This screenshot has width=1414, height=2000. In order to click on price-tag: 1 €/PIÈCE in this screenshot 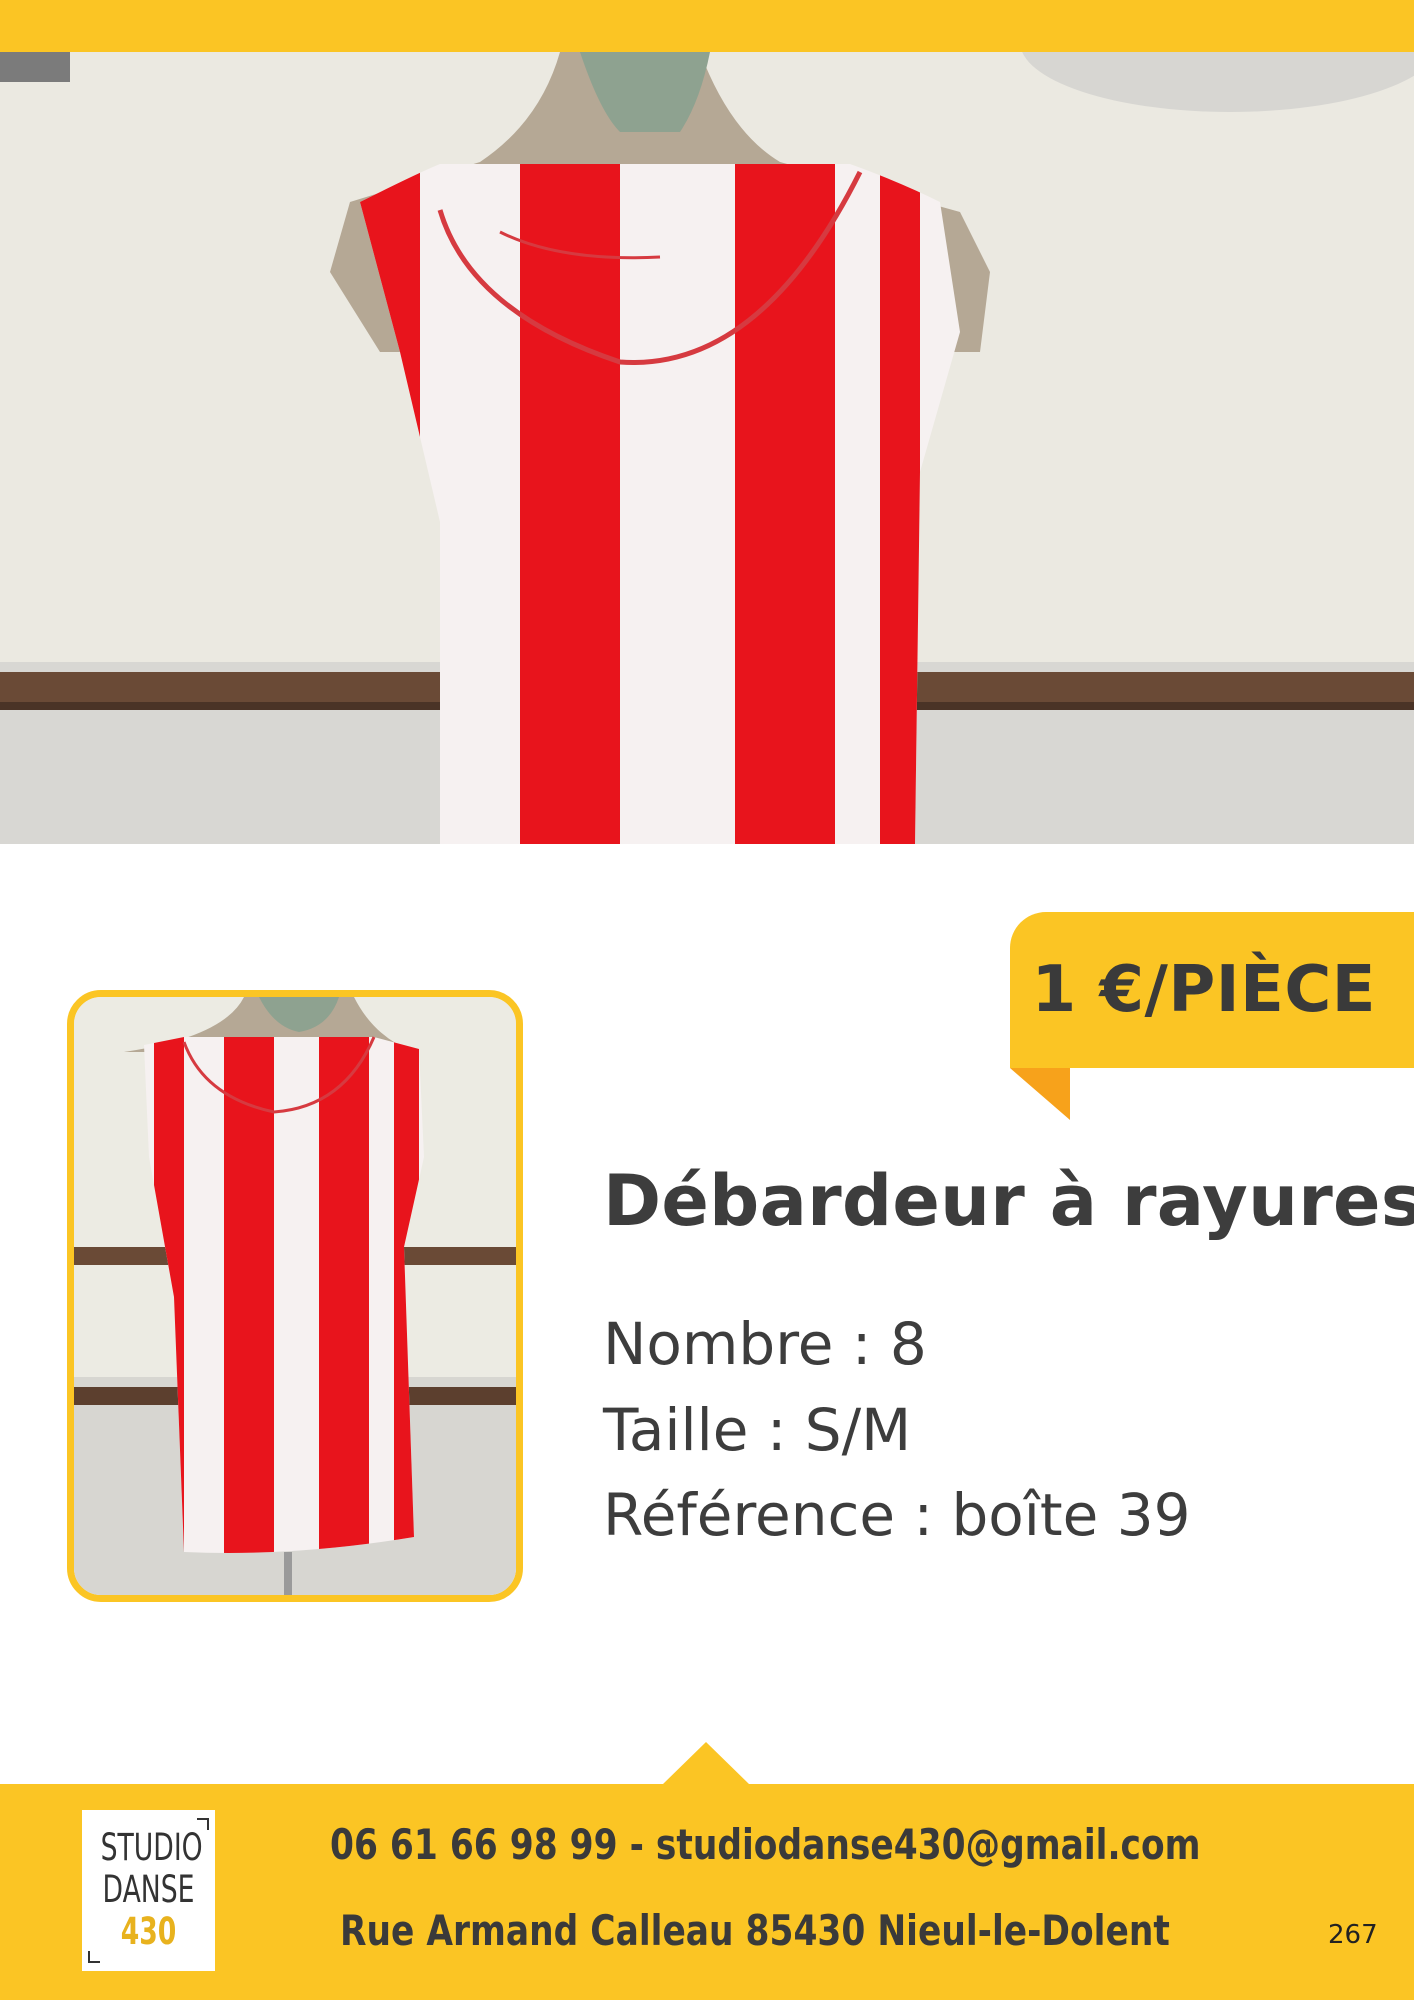, I will do `click(1212, 990)`.